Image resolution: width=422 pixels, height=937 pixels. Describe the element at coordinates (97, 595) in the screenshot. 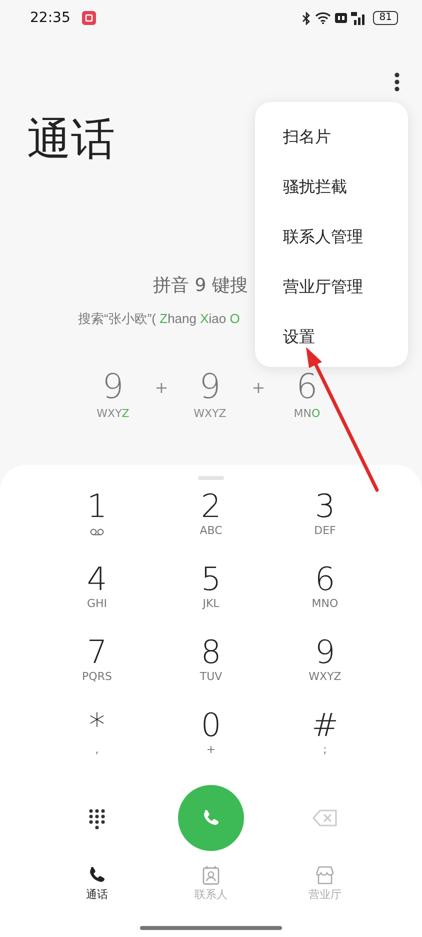

I see `dial-key: 4 GHI` at that location.